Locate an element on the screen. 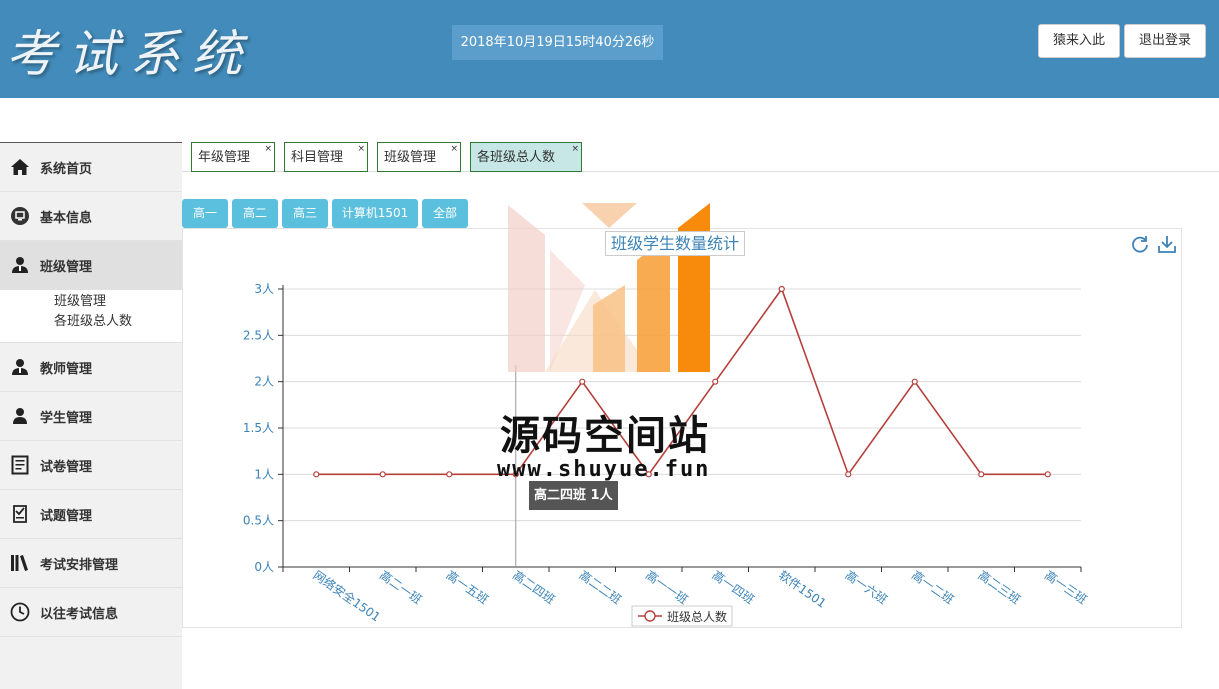 This screenshot has width=1219, height=689. x-tick-label: 高一一班 is located at coordinates (667, 587).